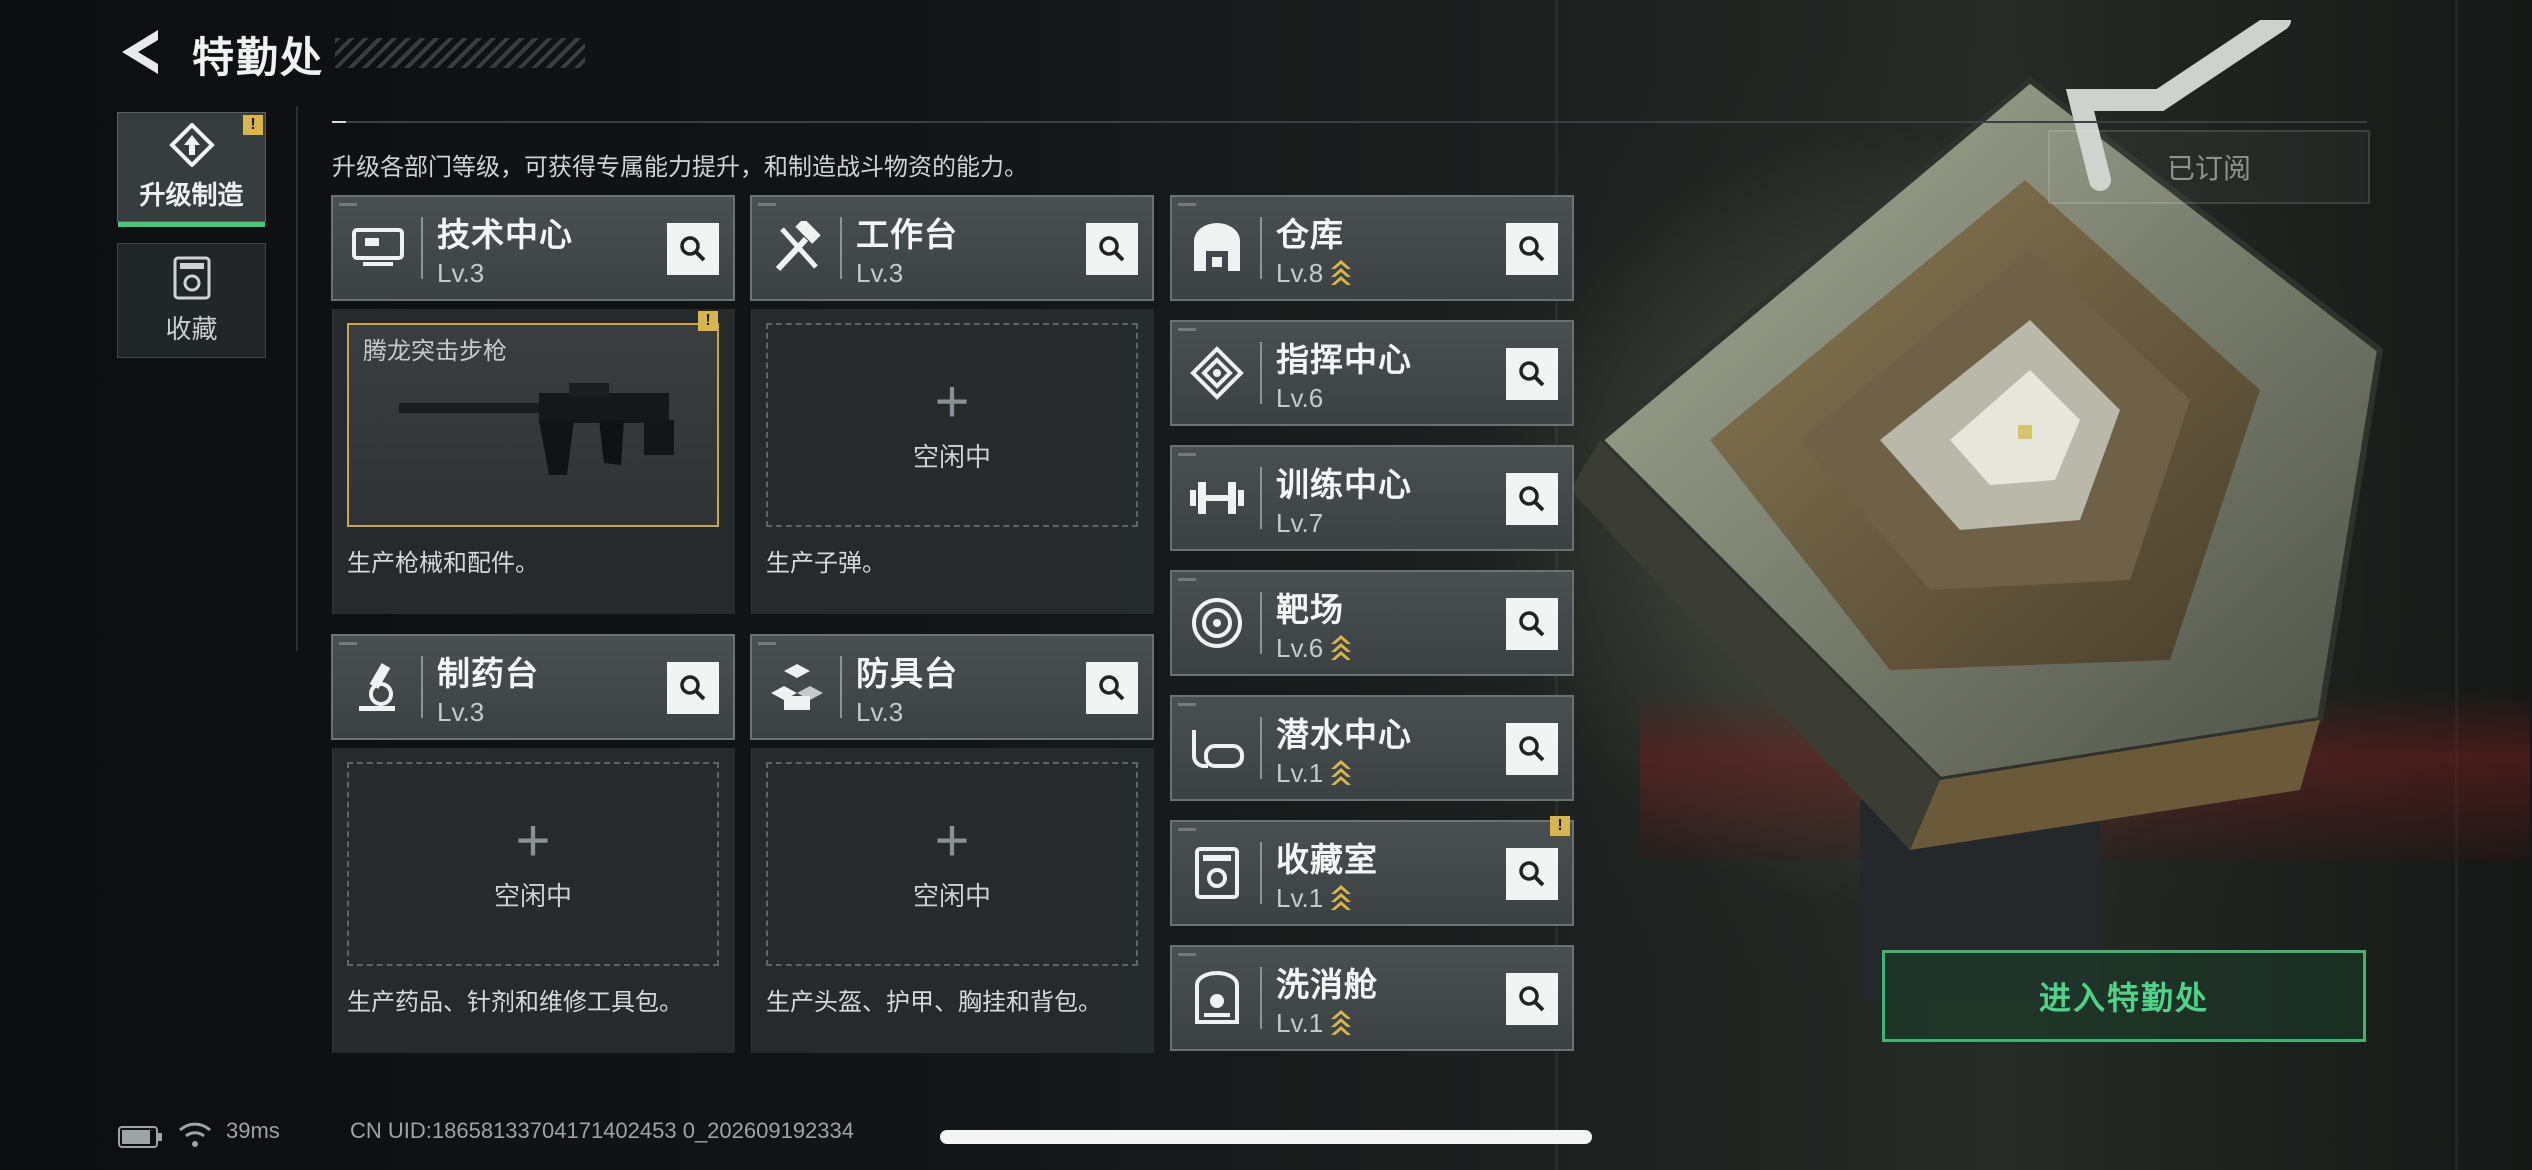 The width and height of the screenshot is (2532, 1170). Describe the element at coordinates (1327, 984) in the screenshot. I see `facility-name: 洗消舱` at that location.